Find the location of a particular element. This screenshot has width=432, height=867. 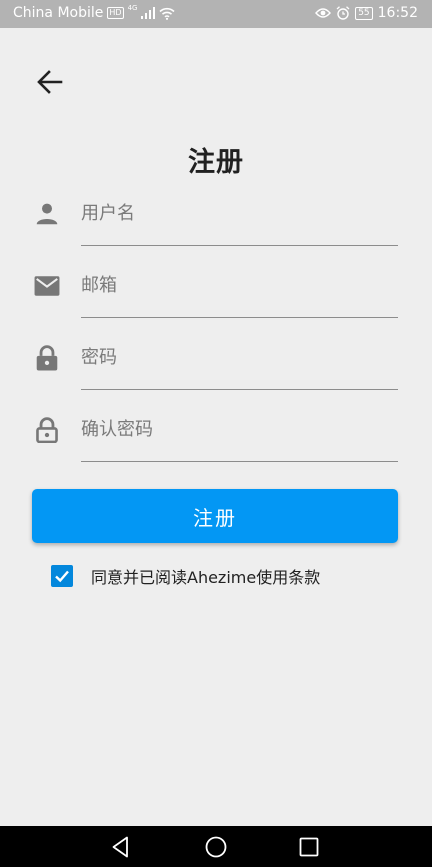

email-input is located at coordinates (239, 285).